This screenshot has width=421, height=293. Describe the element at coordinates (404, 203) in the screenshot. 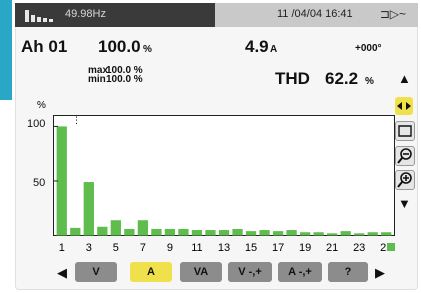

I see `scroll-down-icon: ▼` at that location.